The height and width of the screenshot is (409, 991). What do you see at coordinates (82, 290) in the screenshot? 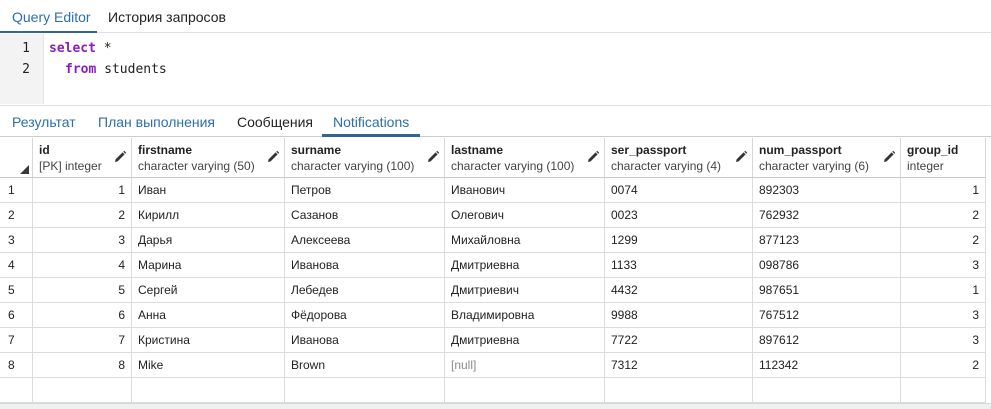
I see `table-cell: 5` at bounding box center [82, 290].